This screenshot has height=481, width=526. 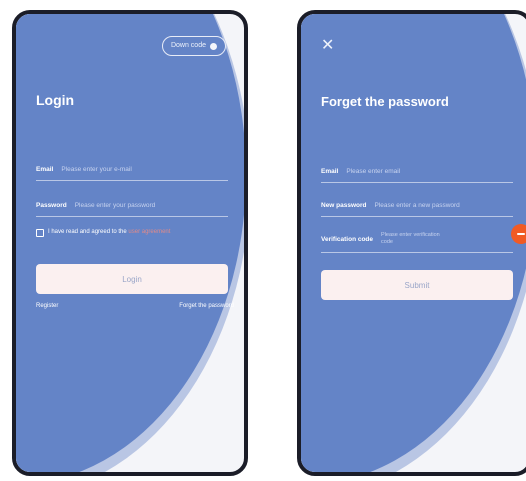 I want to click on verification-code-label: Verification code, so click(x=347, y=239).